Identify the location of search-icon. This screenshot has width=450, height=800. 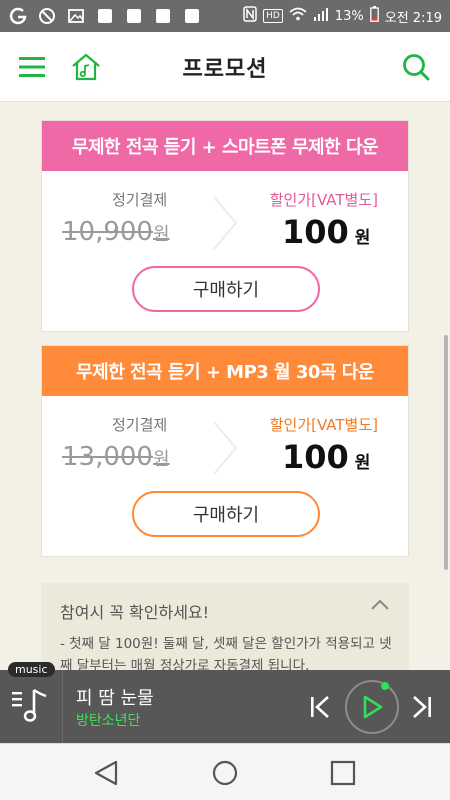
(416, 67).